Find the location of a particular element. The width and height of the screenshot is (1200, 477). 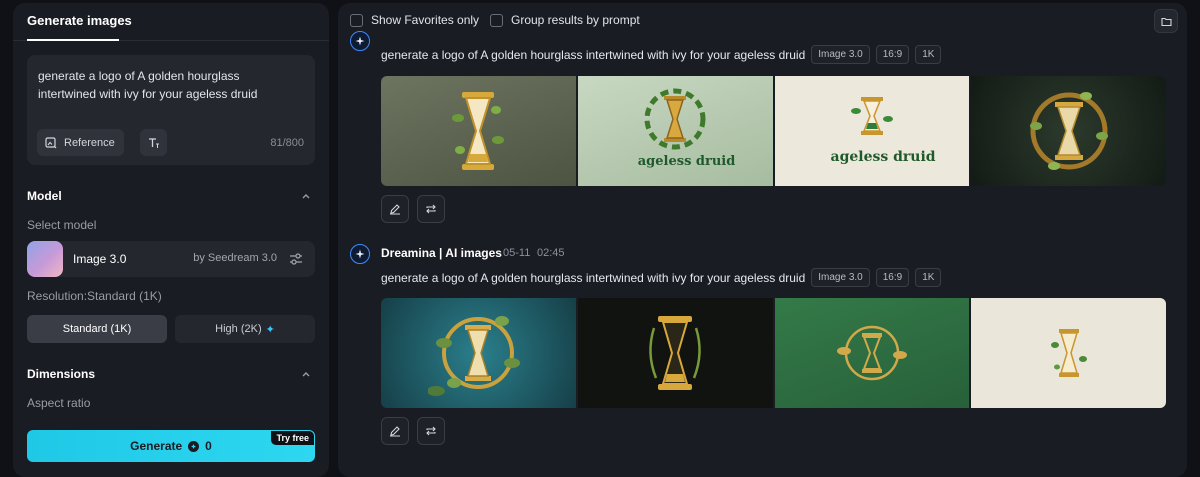

show-favorites-label: Show Favorites only is located at coordinates (425, 20).